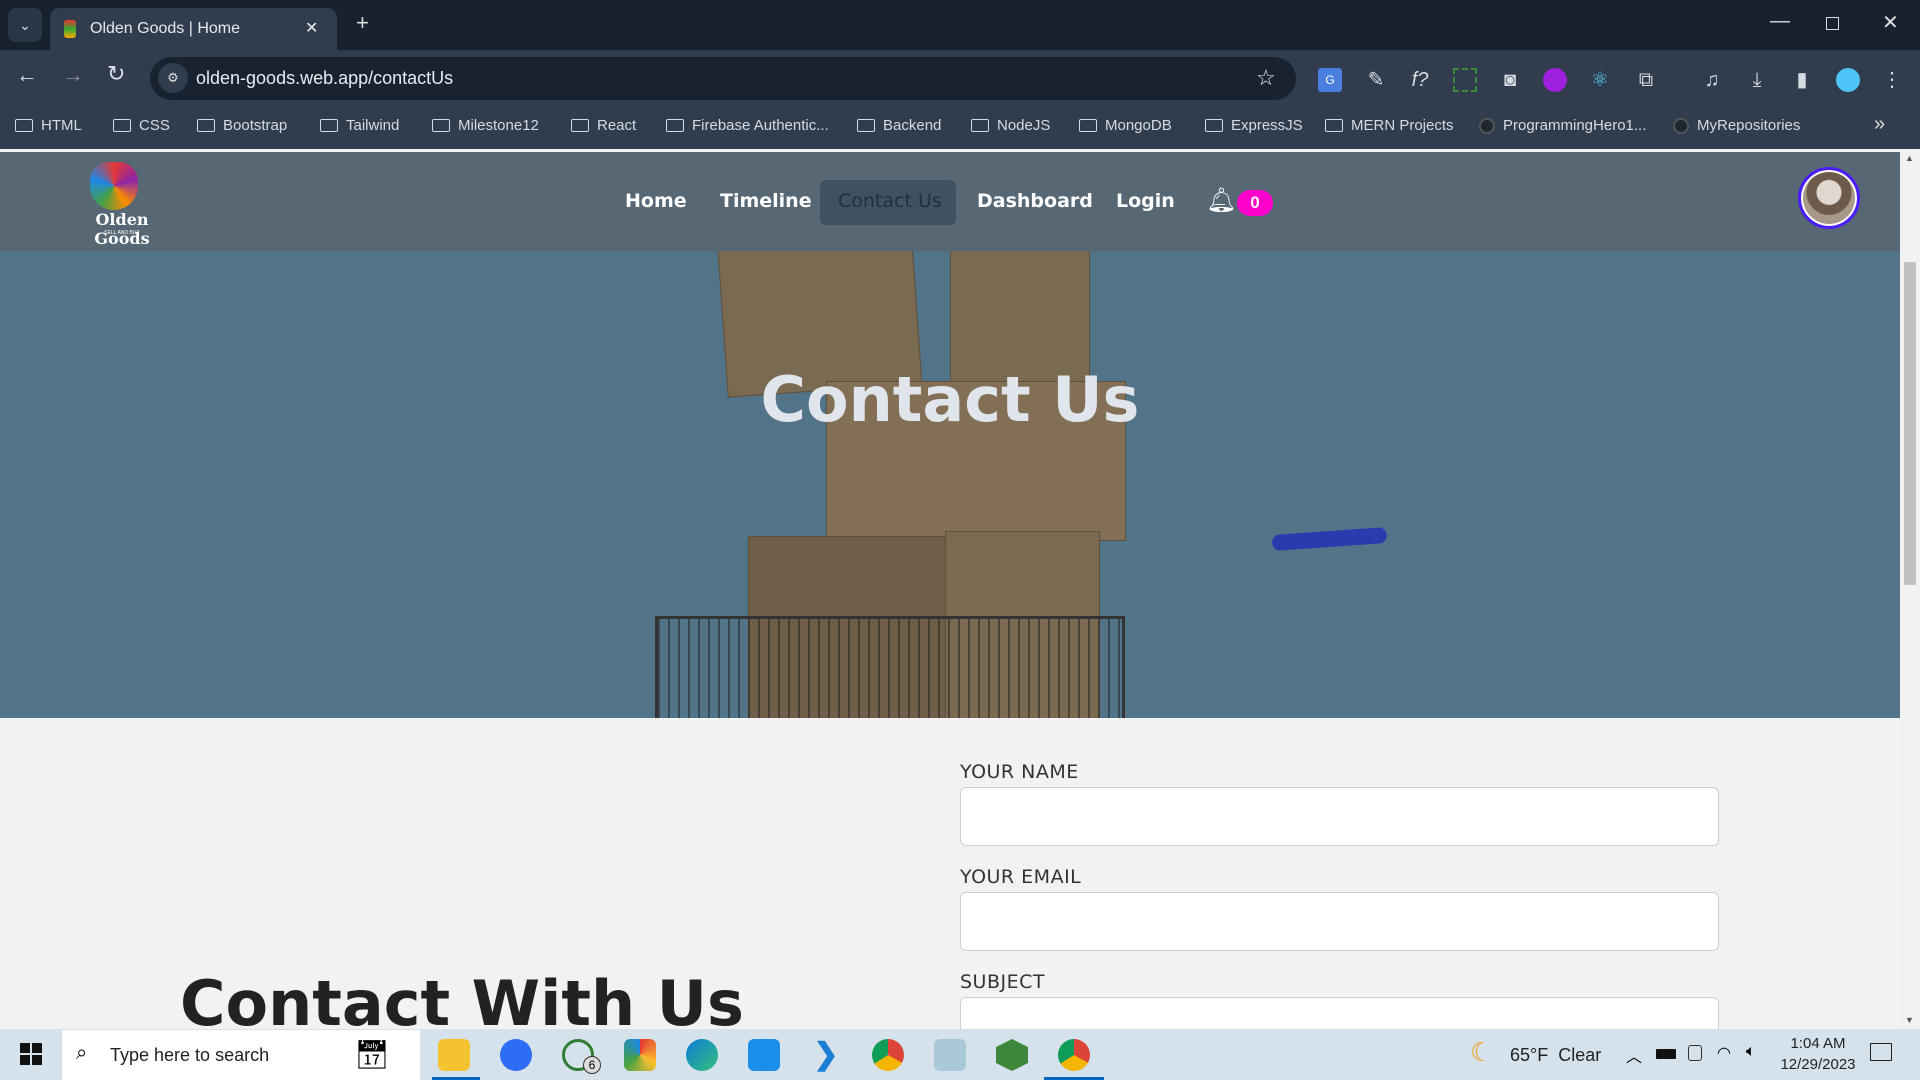 The height and width of the screenshot is (1080, 1920). I want to click on forward-icon: →, so click(73, 75).